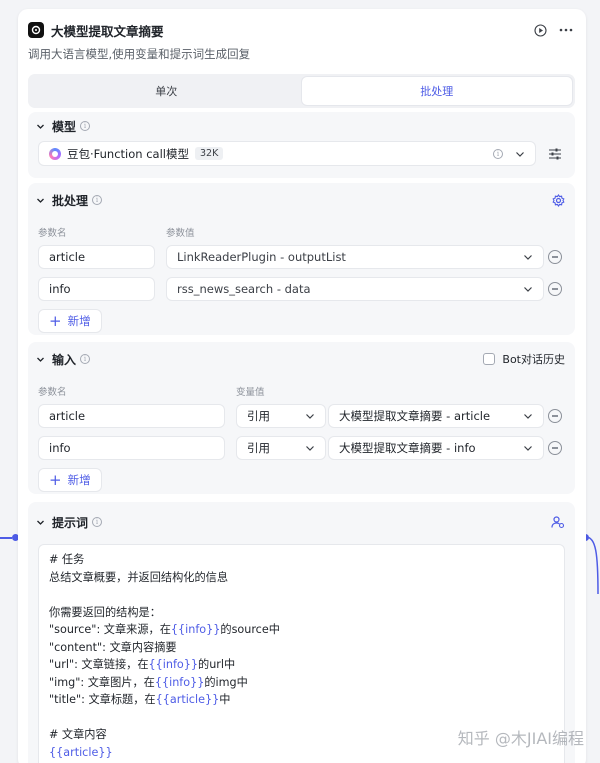 This screenshot has height=763, width=600. Describe the element at coordinates (217, 664) in the screenshot. I see `prompt-text: 的url中` at that location.